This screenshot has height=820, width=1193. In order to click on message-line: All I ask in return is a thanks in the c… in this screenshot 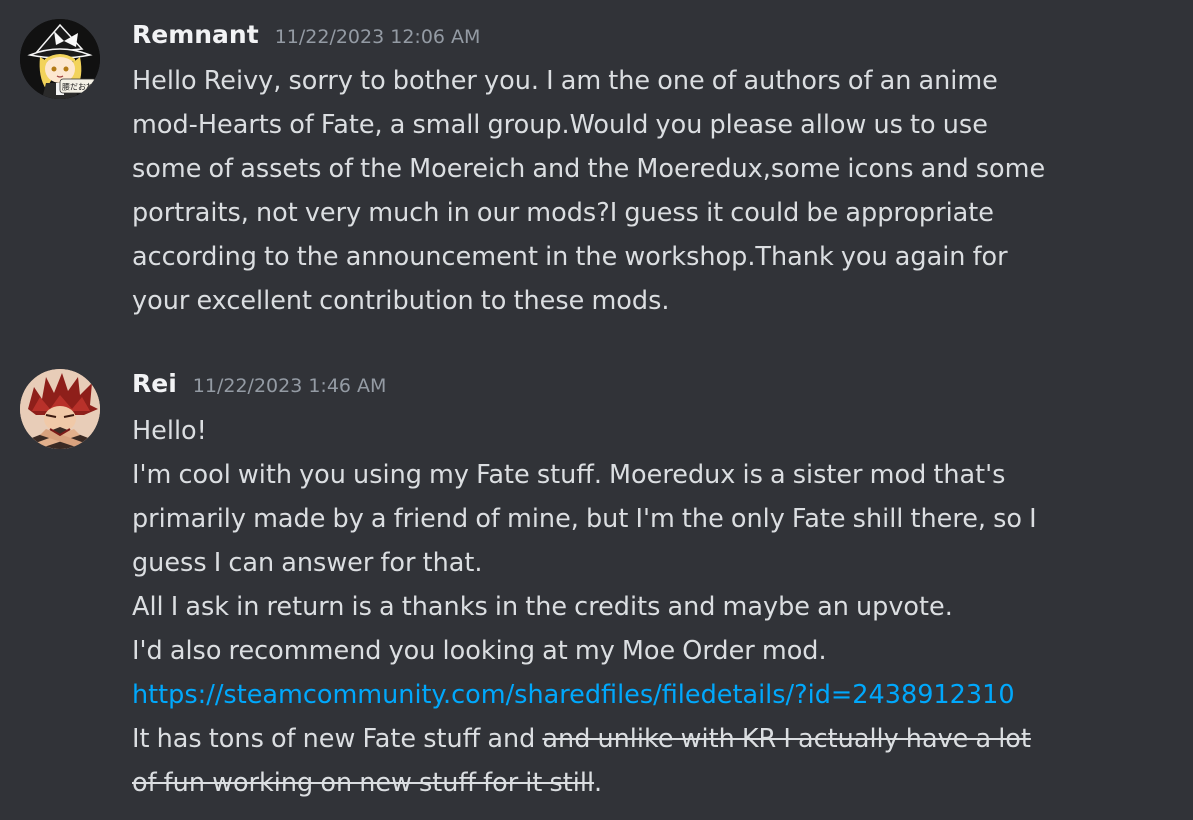, I will do `click(542, 607)`.